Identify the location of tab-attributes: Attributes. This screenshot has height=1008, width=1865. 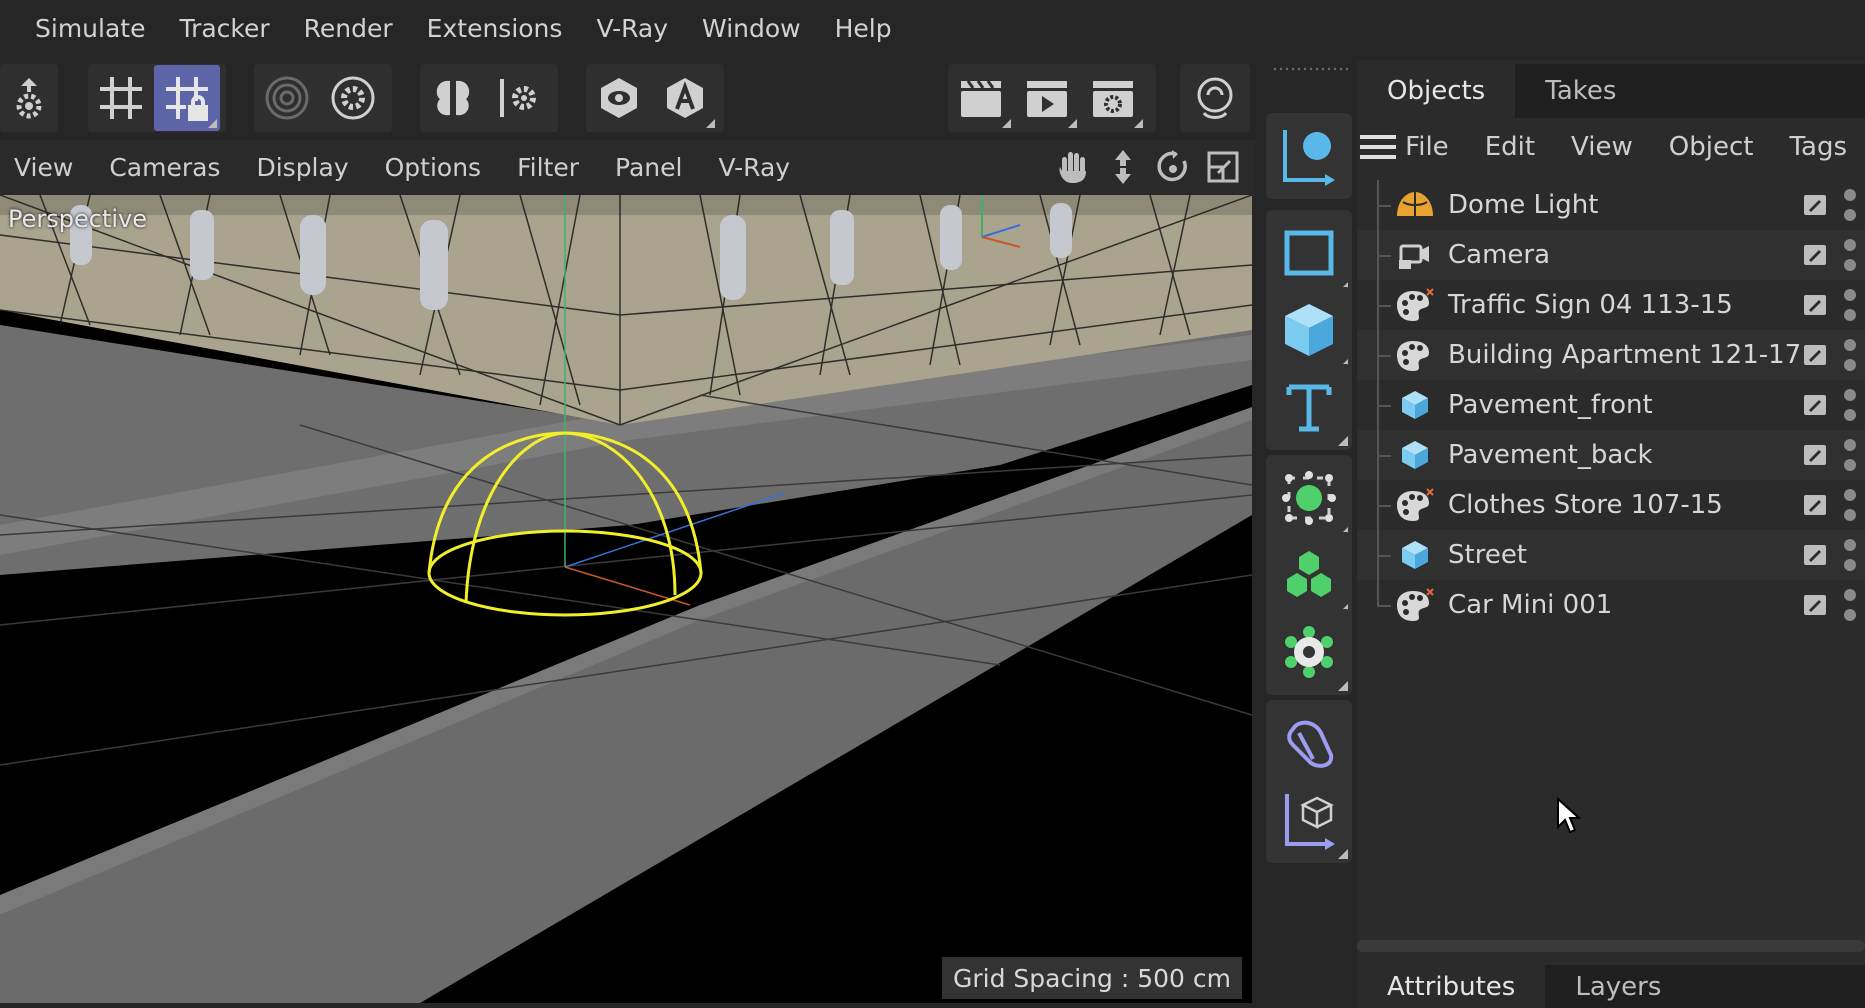
(1451, 986).